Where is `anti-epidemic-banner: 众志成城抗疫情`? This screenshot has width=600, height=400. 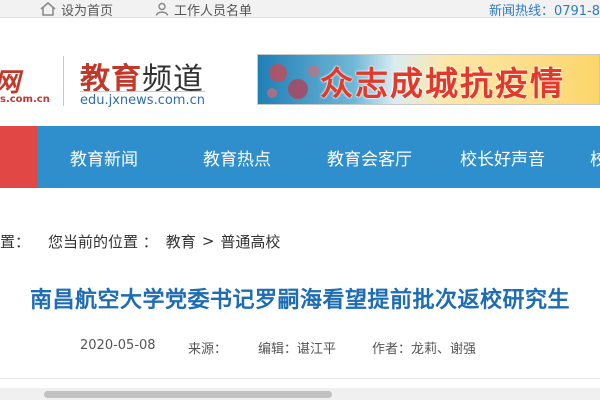
anti-epidemic-banner: 众志成城抗疫情 is located at coordinates (428, 79).